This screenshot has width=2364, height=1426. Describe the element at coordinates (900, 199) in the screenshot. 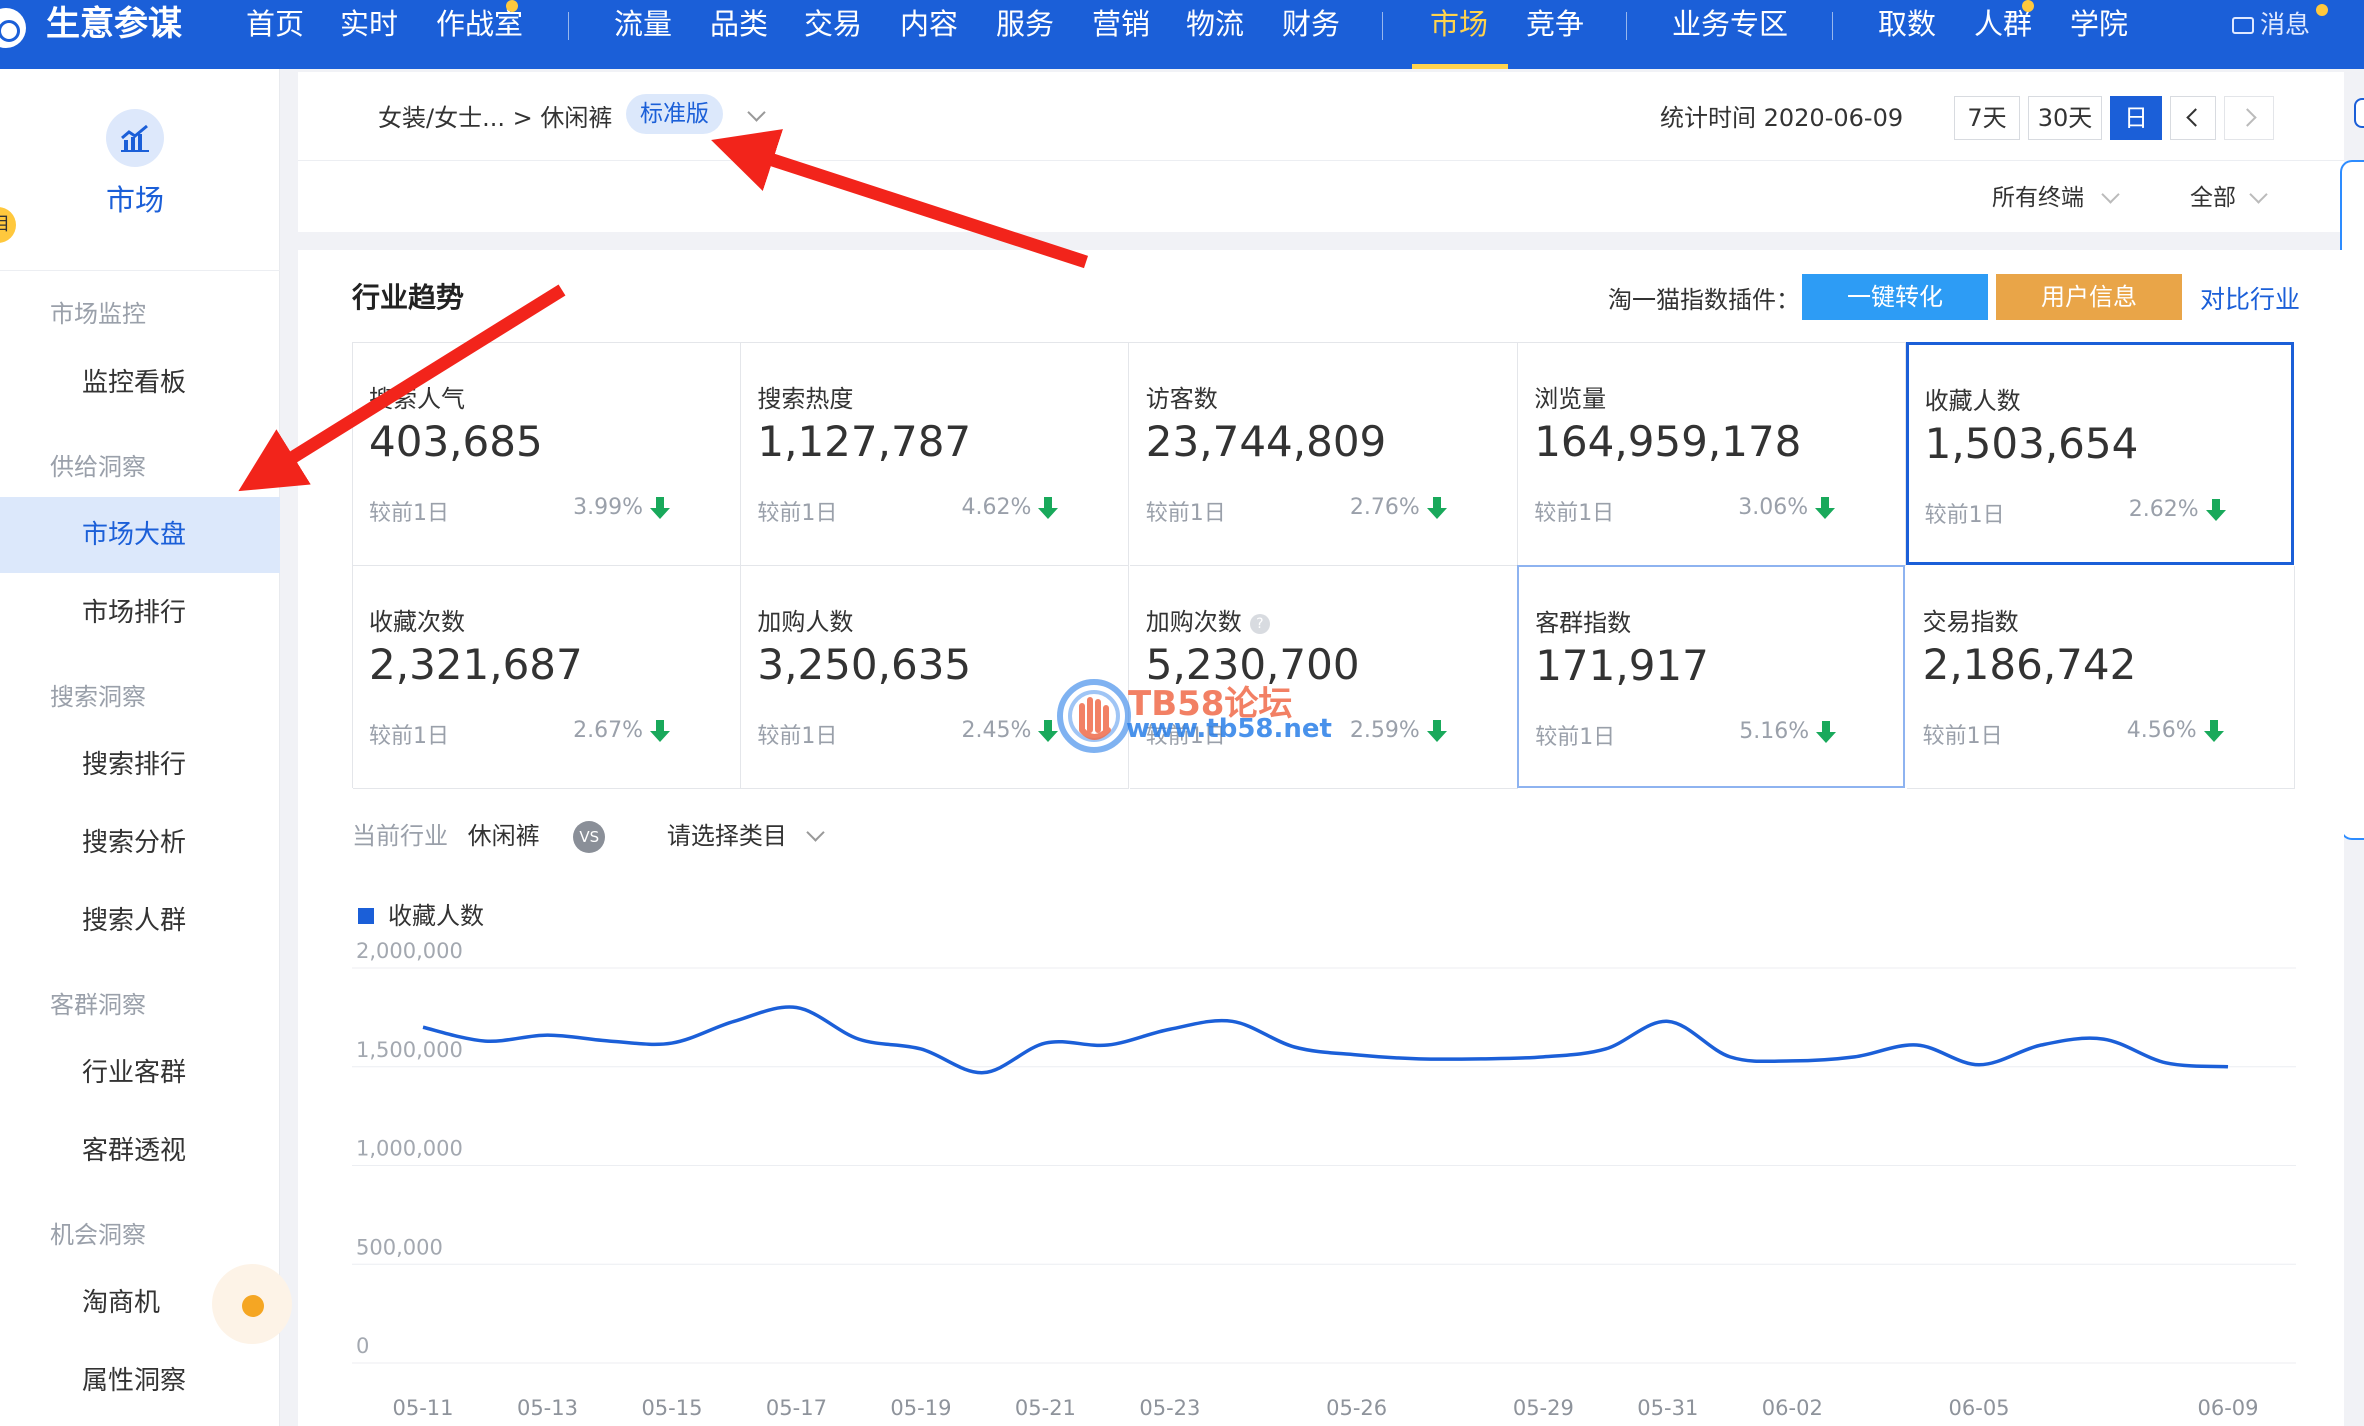

I see `annotation-arrow-to-version` at that location.